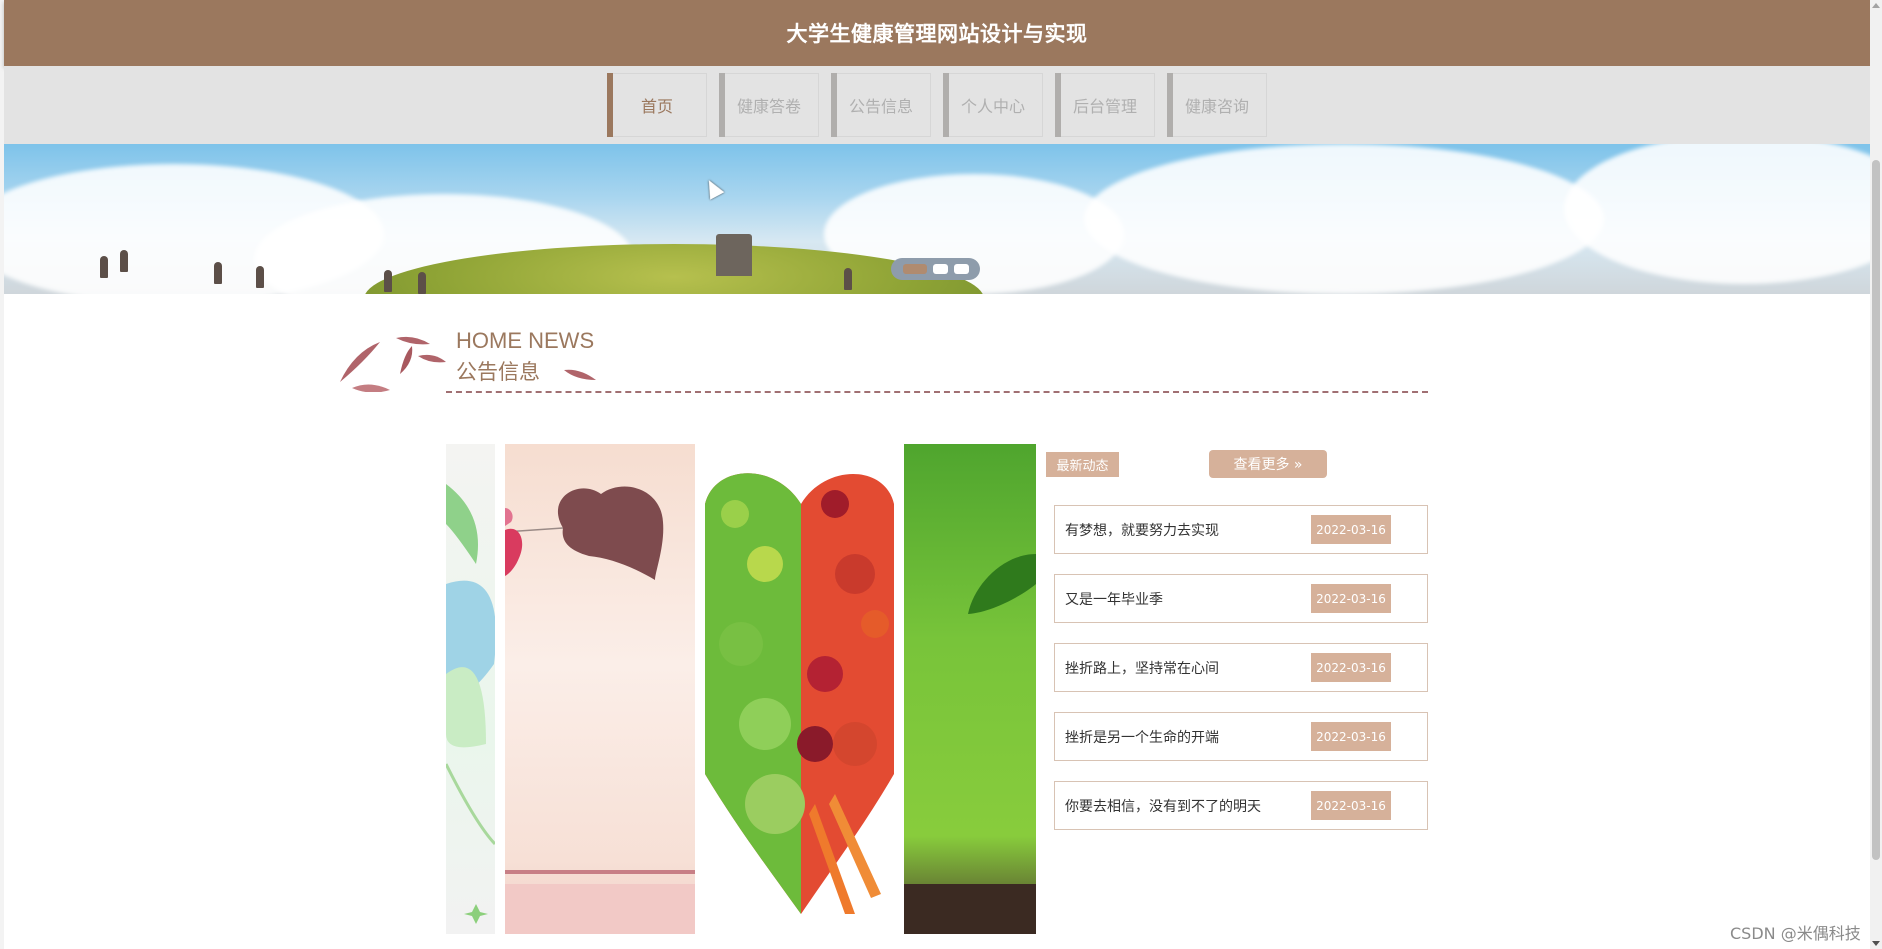 The height and width of the screenshot is (949, 1882). Describe the element at coordinates (734, 255) in the screenshot. I see `banner-tower` at that location.